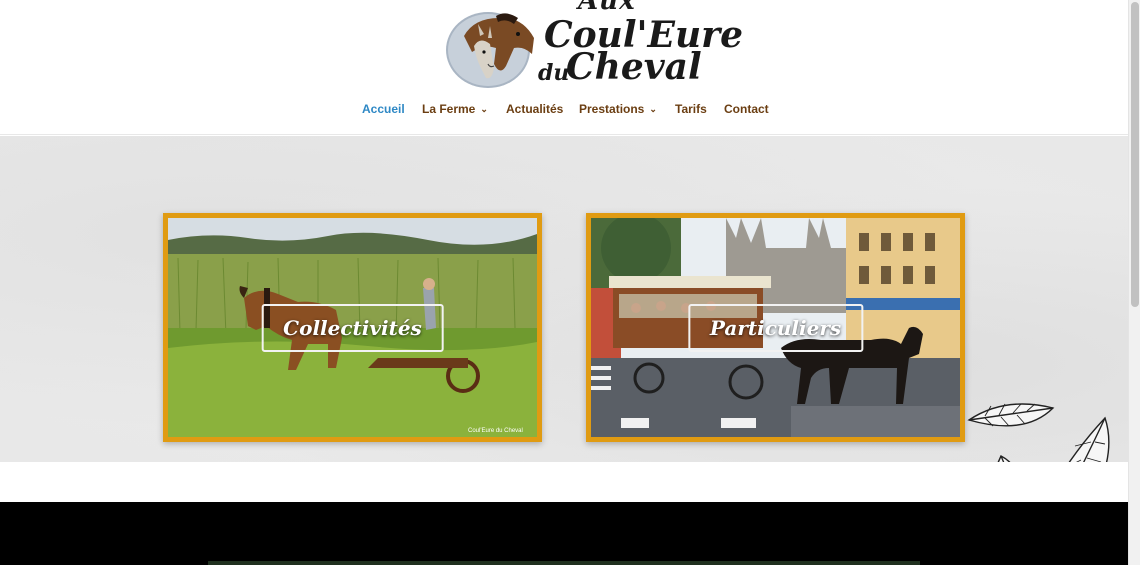 The width and height of the screenshot is (1140, 565). I want to click on nav-label: Actualités, so click(535, 109).